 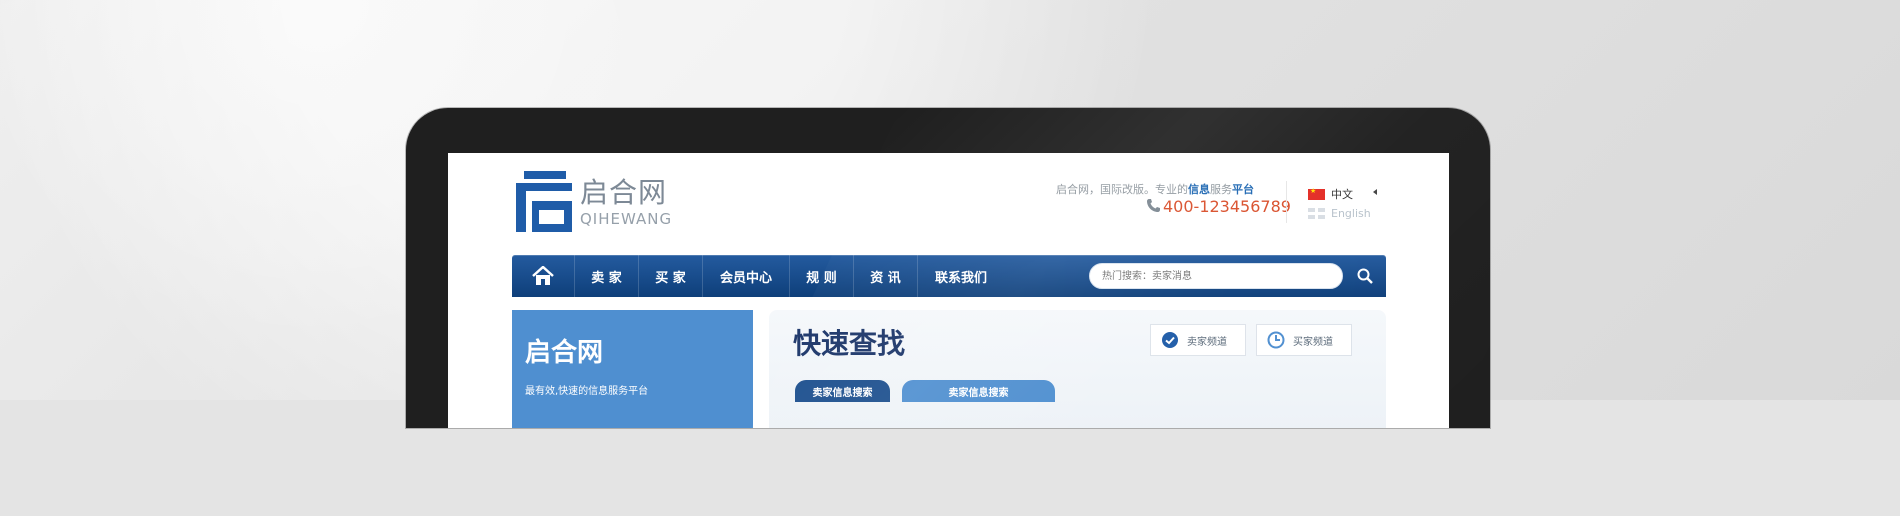 What do you see at coordinates (842, 391) in the screenshot?
I see `tab-seller-search: 卖家信息搜索` at bounding box center [842, 391].